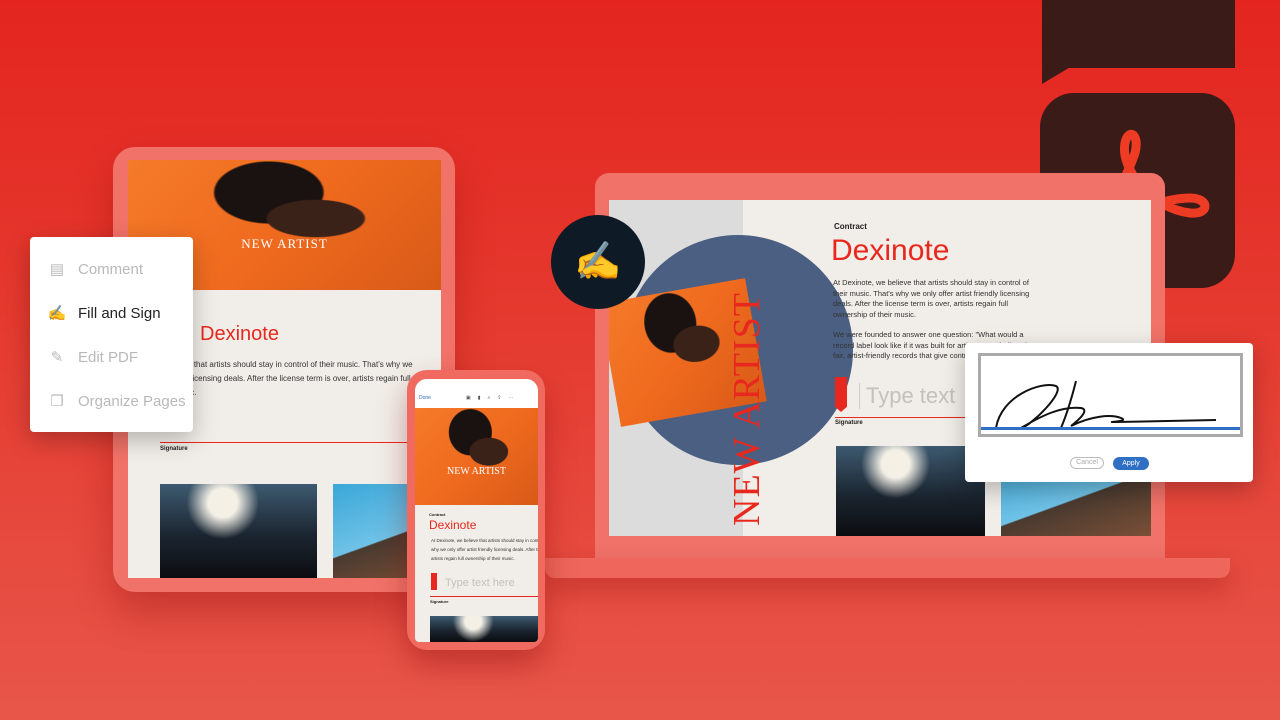 Image resolution: width=1280 pixels, height=720 pixels. I want to click on signature-baseline, so click(1110, 428).